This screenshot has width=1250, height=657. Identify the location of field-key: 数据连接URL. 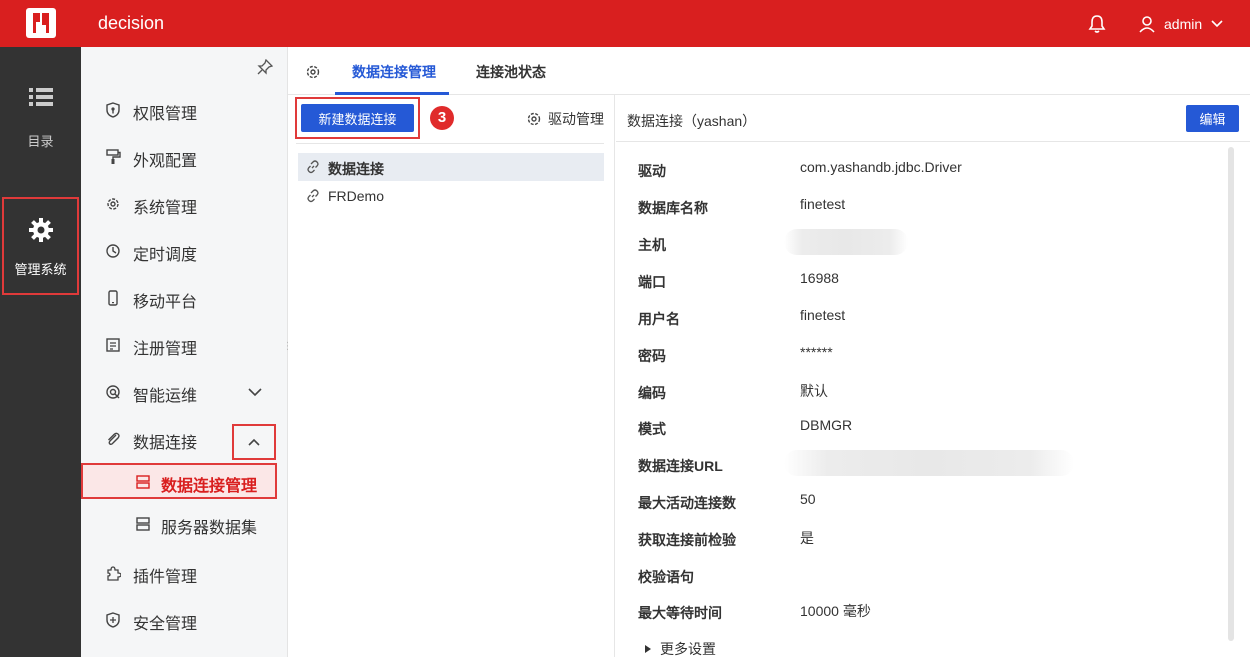
(680, 466).